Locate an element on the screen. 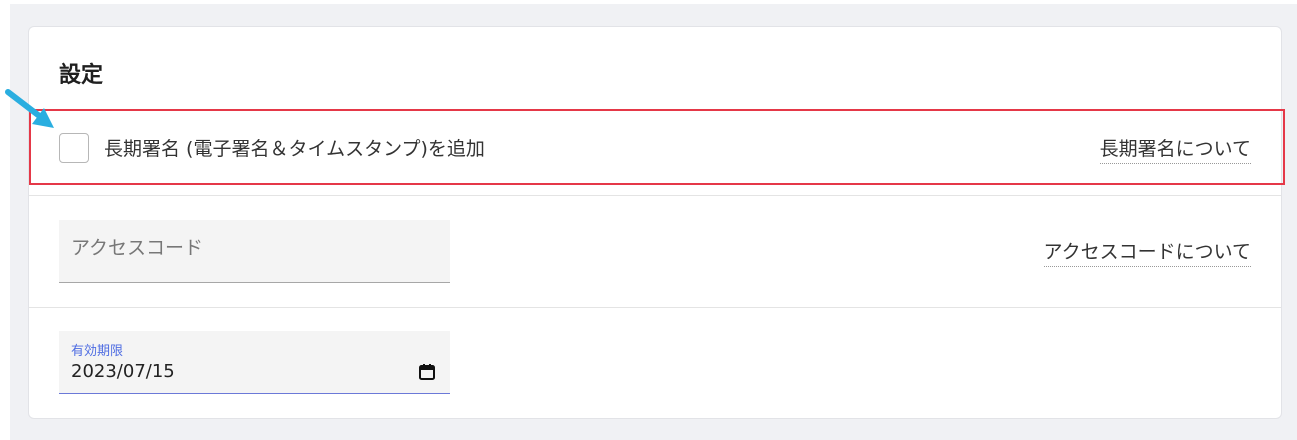 The height and width of the screenshot is (440, 1297). long-term-signature-help-link: 長期署名について is located at coordinates (1175, 149).